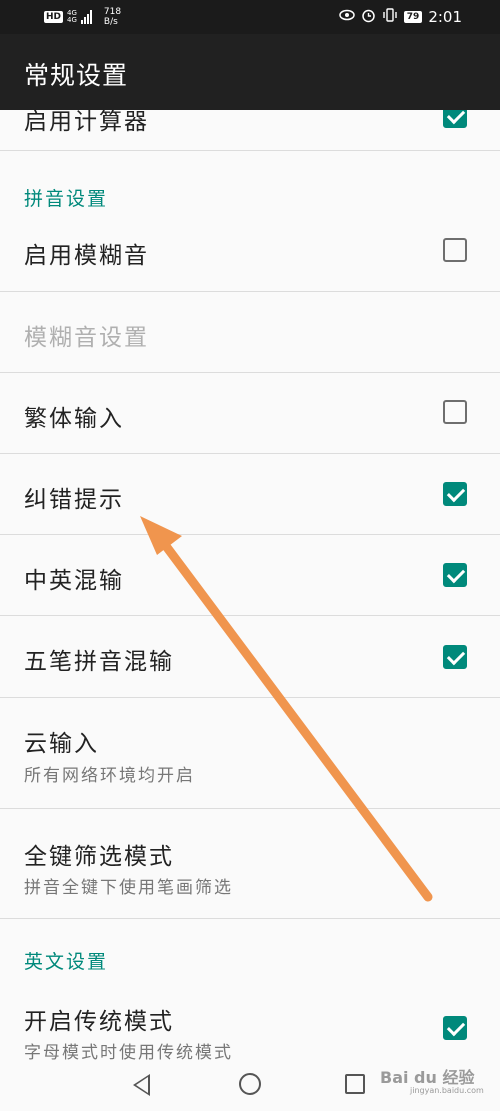  Describe the element at coordinates (455, 494) in the screenshot. I see `checkbox-error-correction` at that location.